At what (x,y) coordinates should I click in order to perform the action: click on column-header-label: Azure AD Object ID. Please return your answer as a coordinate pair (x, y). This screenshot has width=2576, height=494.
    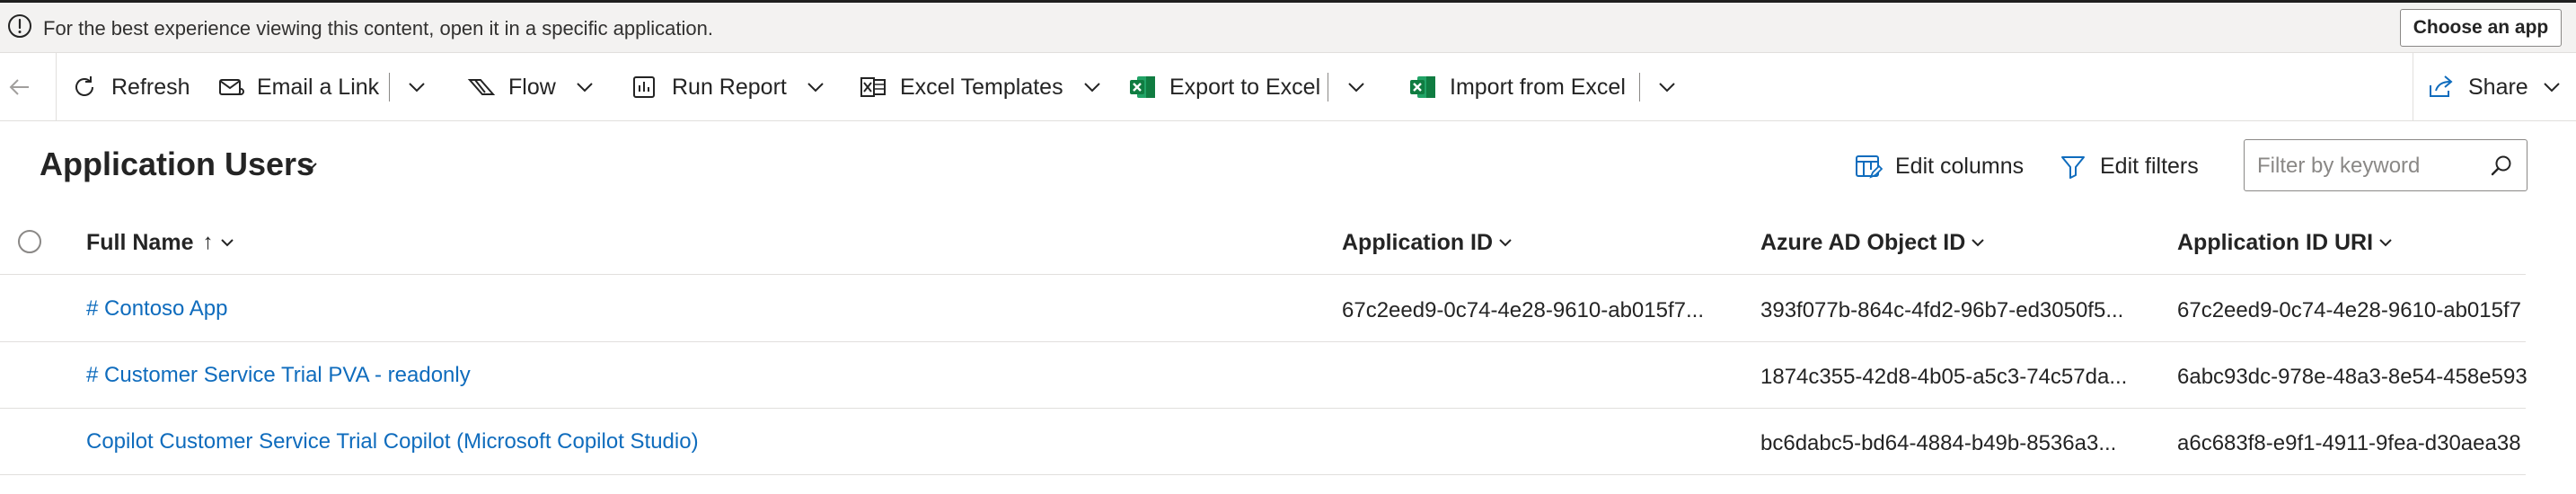
    Looking at the image, I should click on (1863, 242).